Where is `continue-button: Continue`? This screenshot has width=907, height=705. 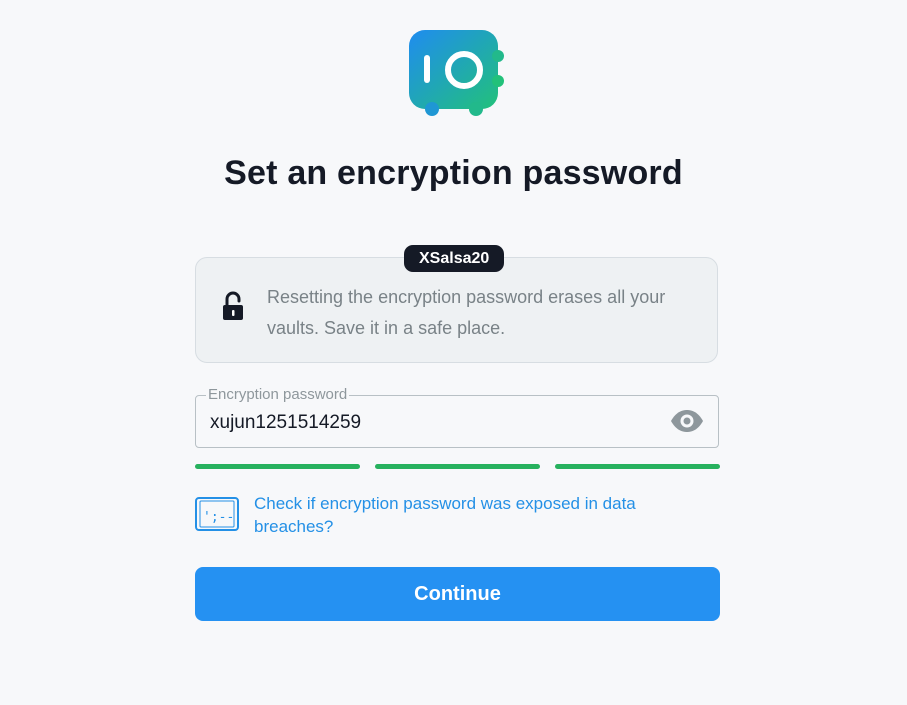
continue-button: Continue is located at coordinates (457, 594).